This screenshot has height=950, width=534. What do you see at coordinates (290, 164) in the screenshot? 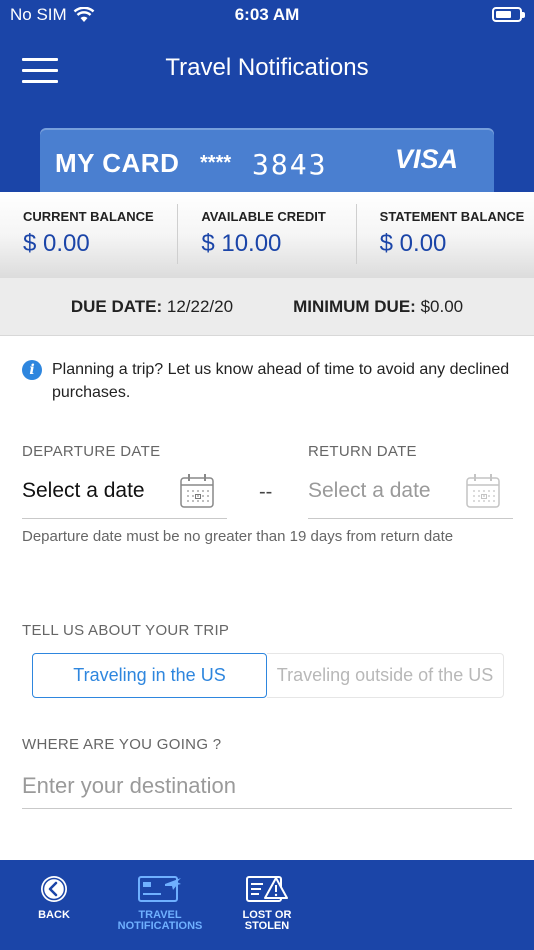
I see `card-last4: 3843` at bounding box center [290, 164].